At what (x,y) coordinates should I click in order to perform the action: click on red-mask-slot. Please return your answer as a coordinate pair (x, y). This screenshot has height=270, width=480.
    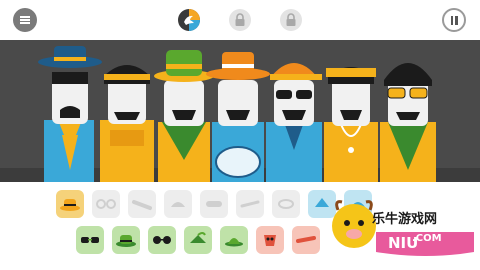
    Looking at the image, I should click on (270, 240).